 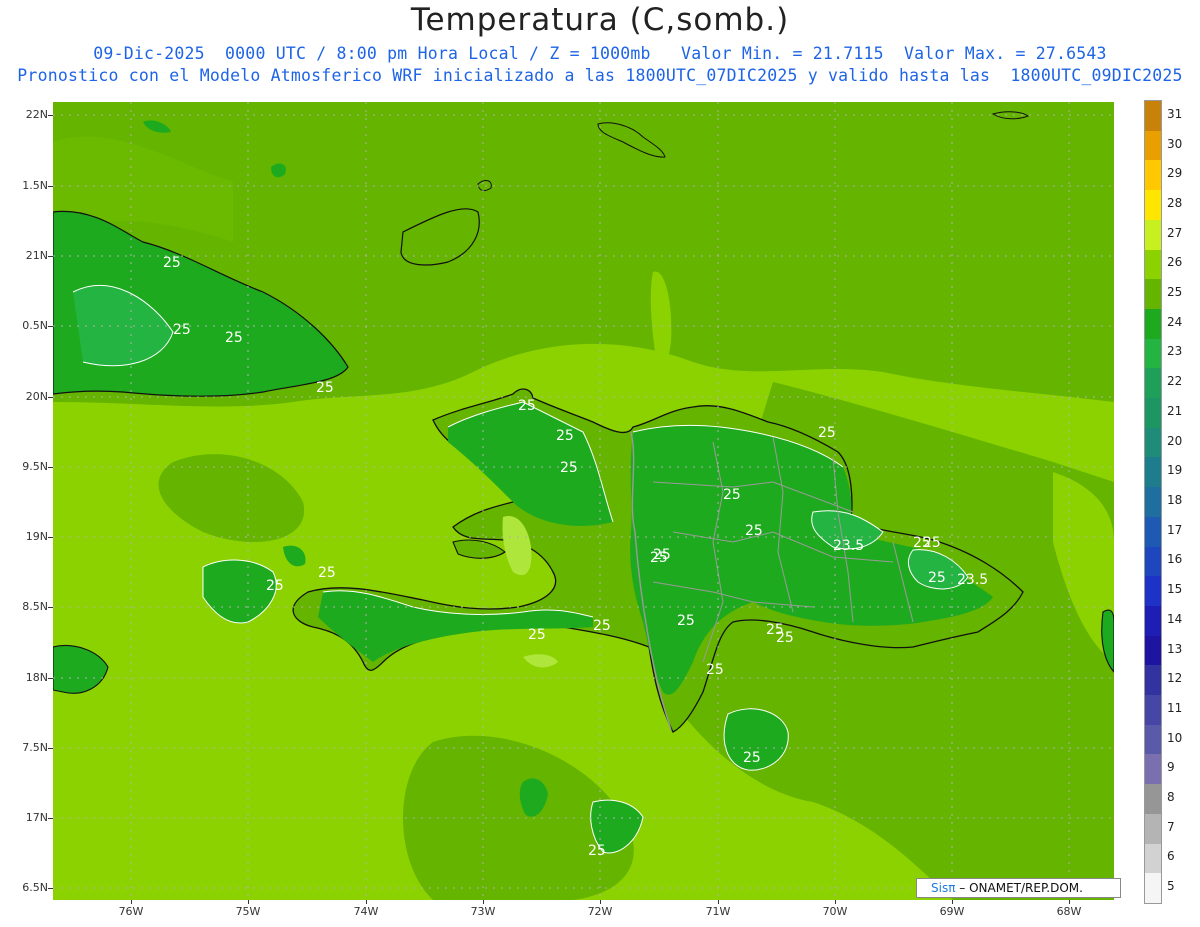 I want to click on color-scale-label: 26, so click(x=1175, y=262).